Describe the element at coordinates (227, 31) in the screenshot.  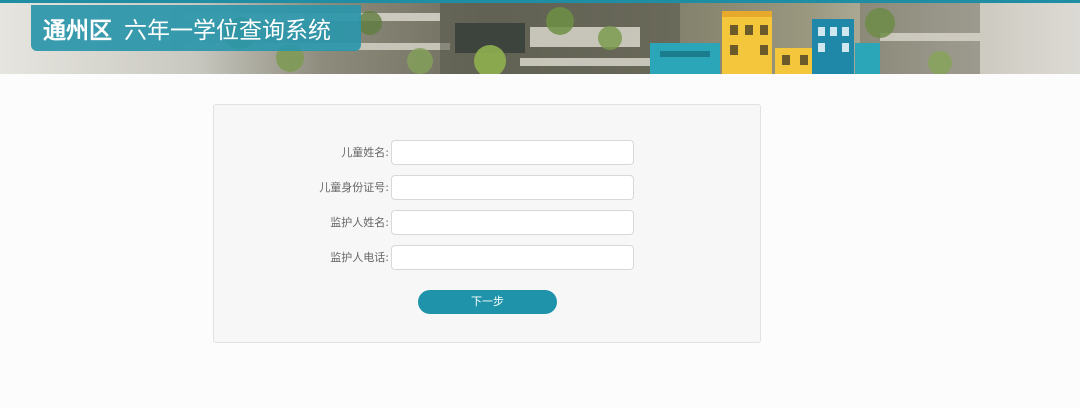
I see `system-name: 六年一学位查询系统` at that location.